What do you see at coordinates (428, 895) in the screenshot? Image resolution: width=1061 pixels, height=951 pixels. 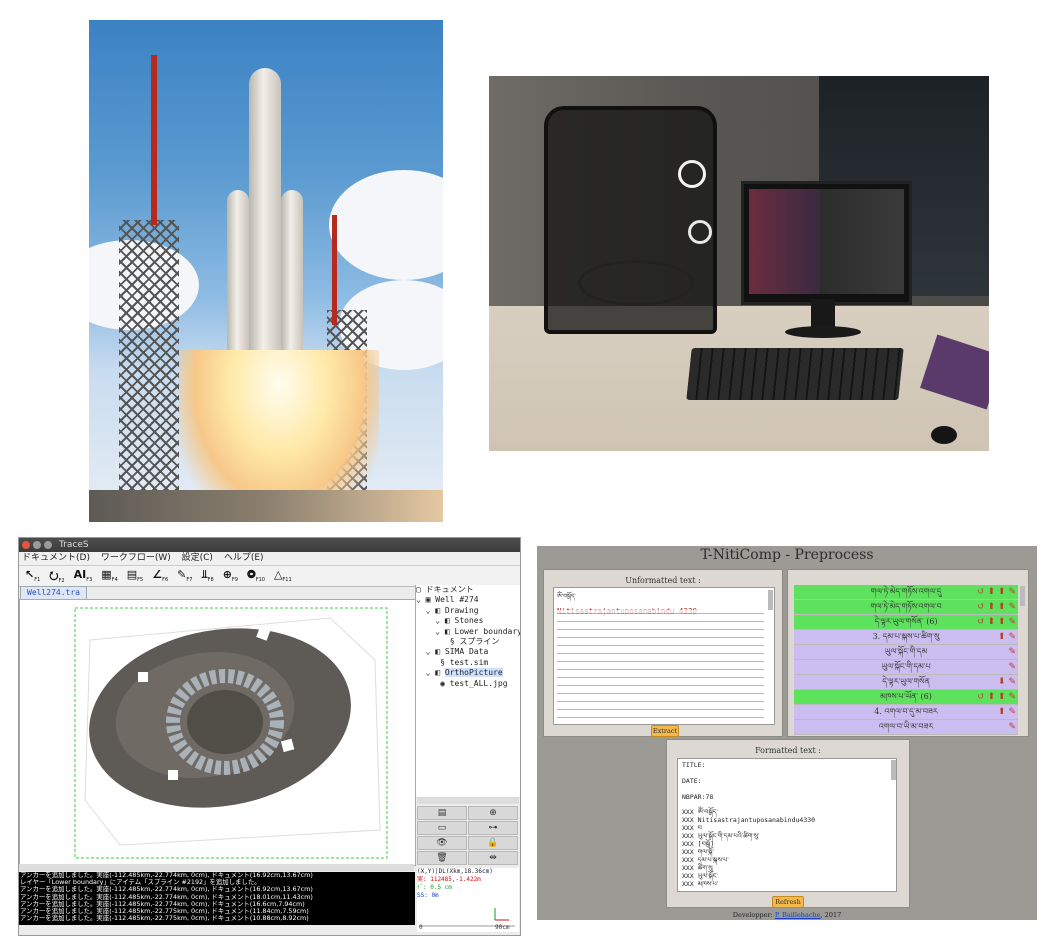 I see `coord-line: SS: 0m` at bounding box center [428, 895].